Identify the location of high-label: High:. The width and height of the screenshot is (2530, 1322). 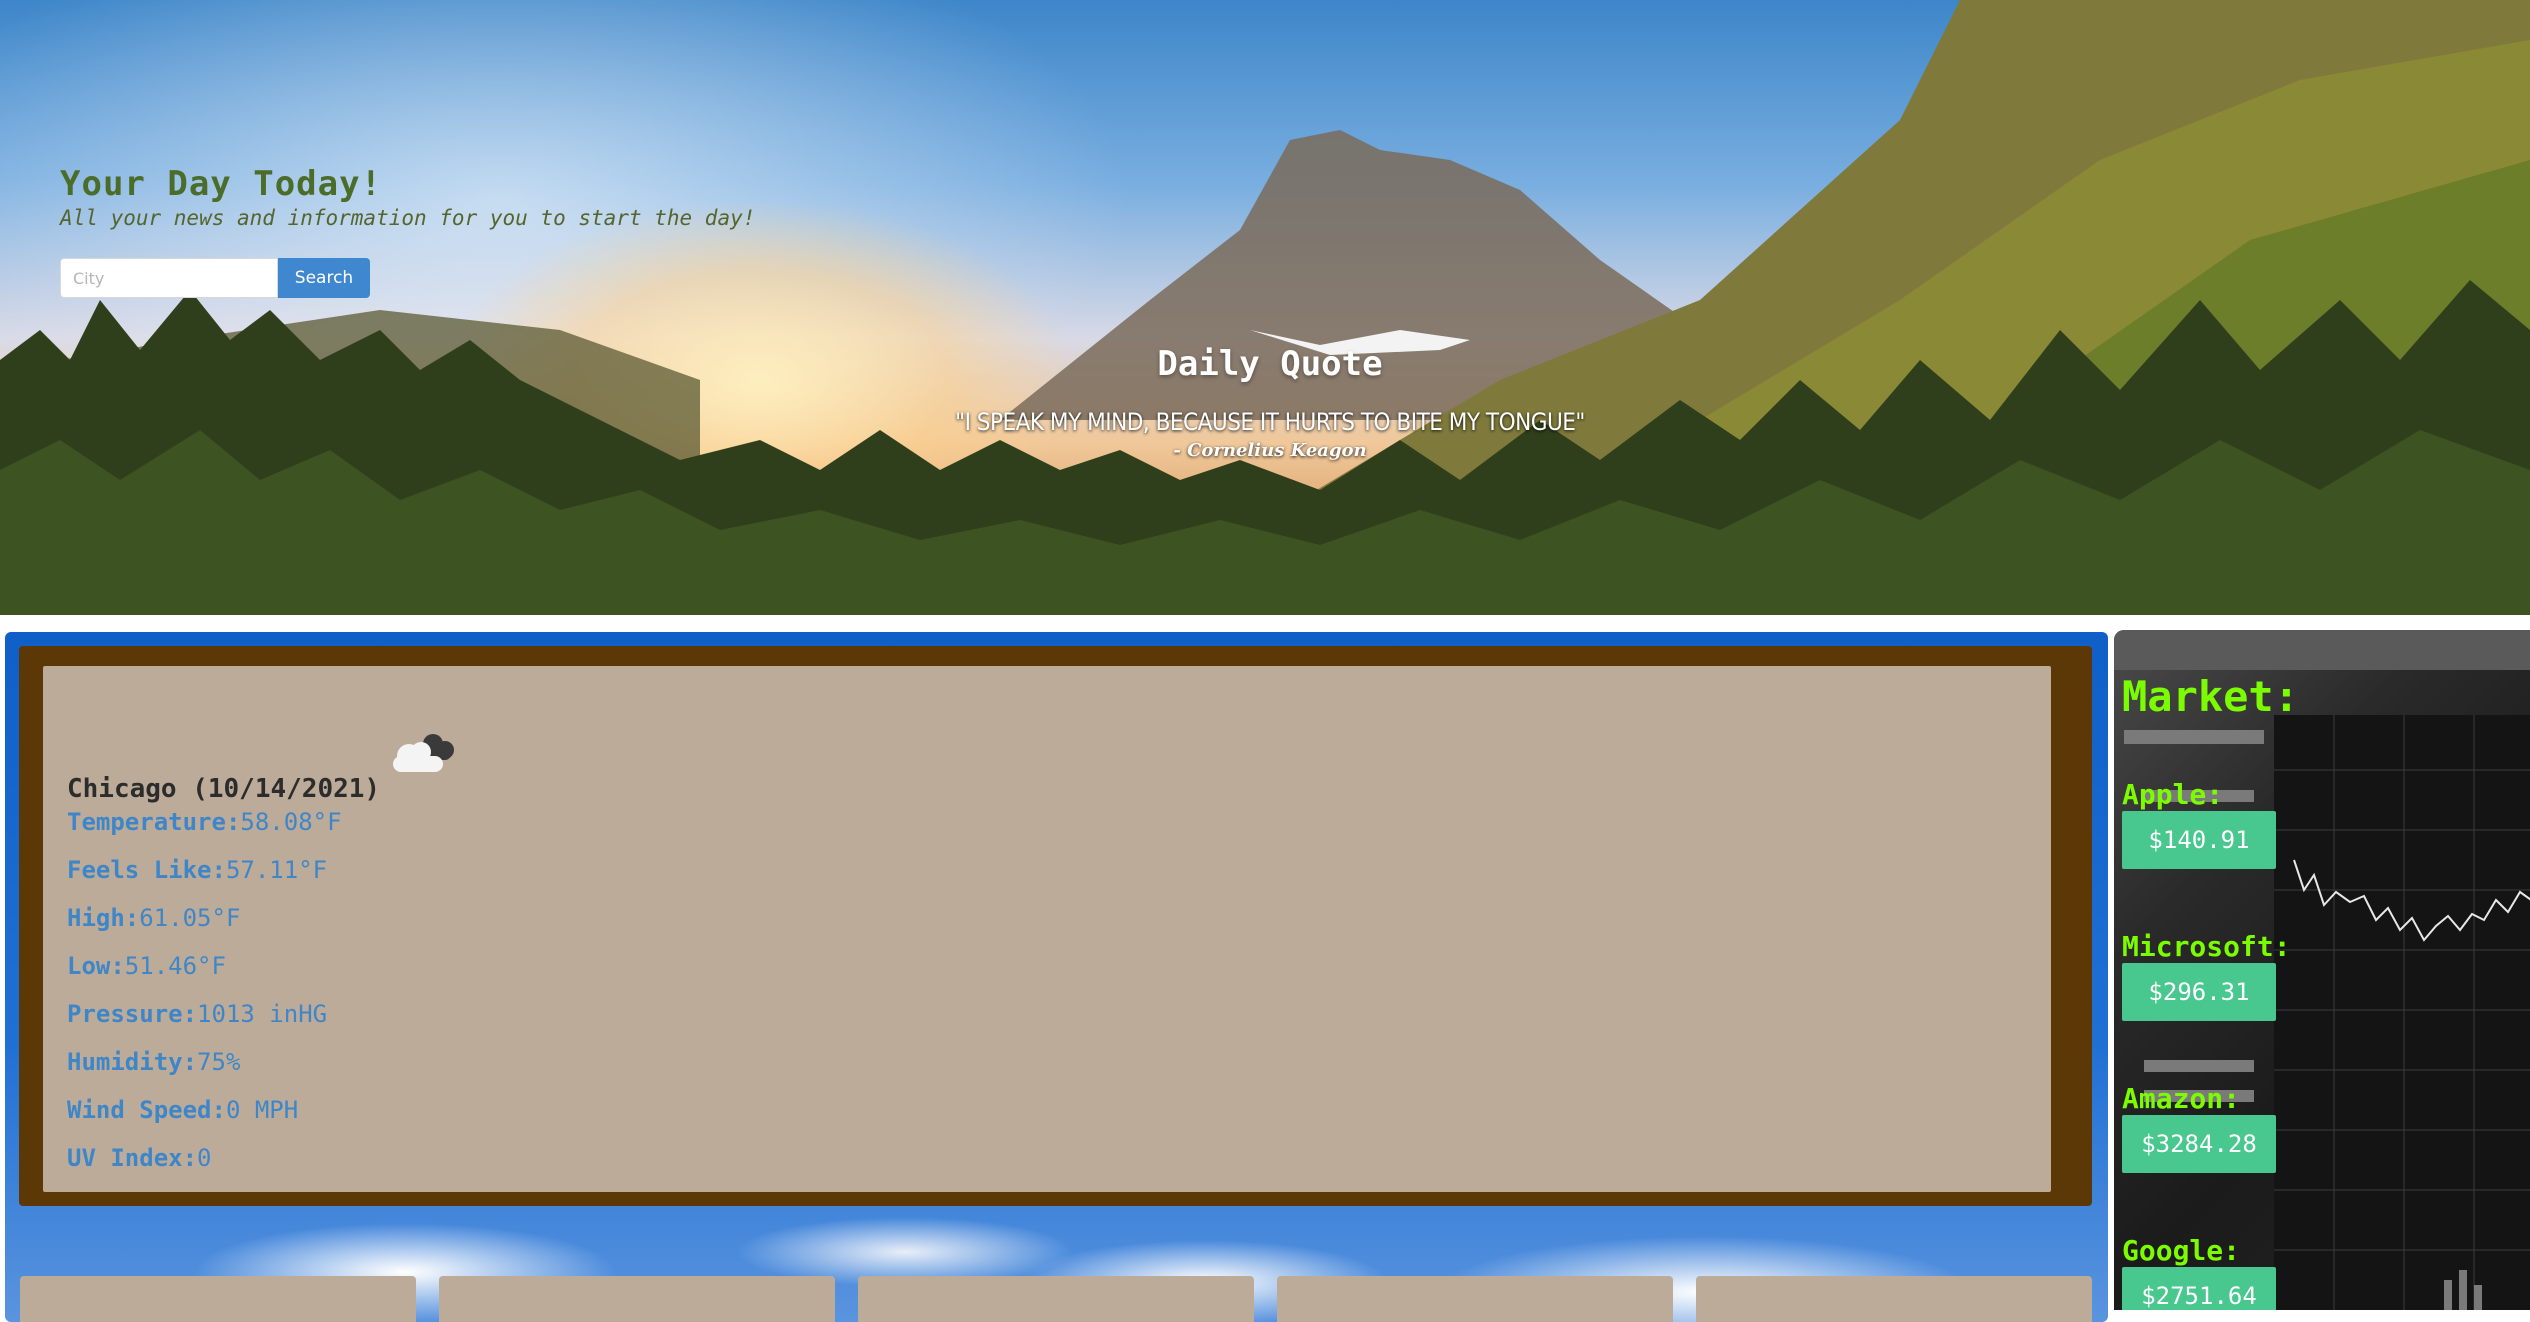
(103, 918).